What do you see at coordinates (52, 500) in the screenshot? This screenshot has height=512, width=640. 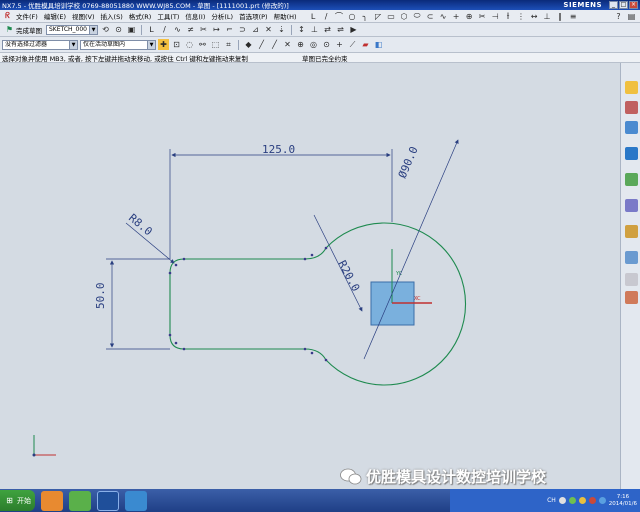 I see `taskbar-app-1-icon` at bounding box center [52, 500].